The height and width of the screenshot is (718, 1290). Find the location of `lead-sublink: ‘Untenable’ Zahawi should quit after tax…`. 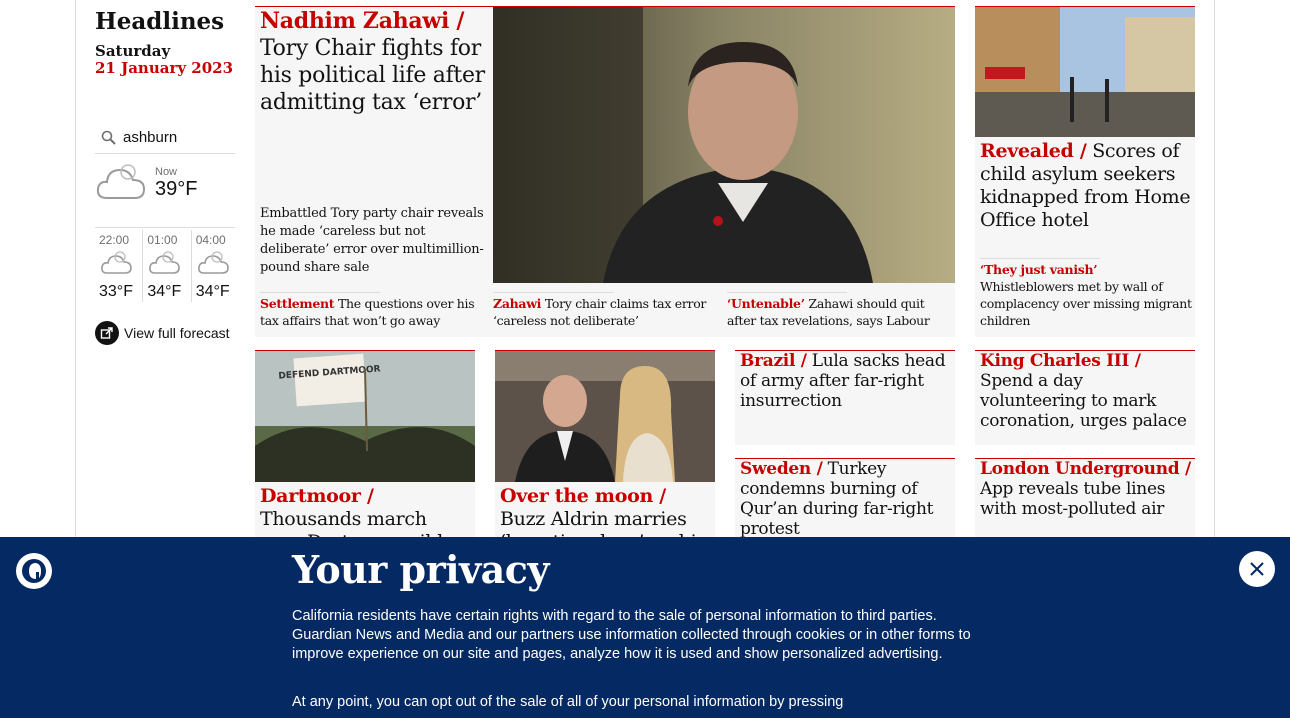

lead-sublink: ‘Untenable’ Zahawi should quit after tax… is located at coordinates (840, 312).